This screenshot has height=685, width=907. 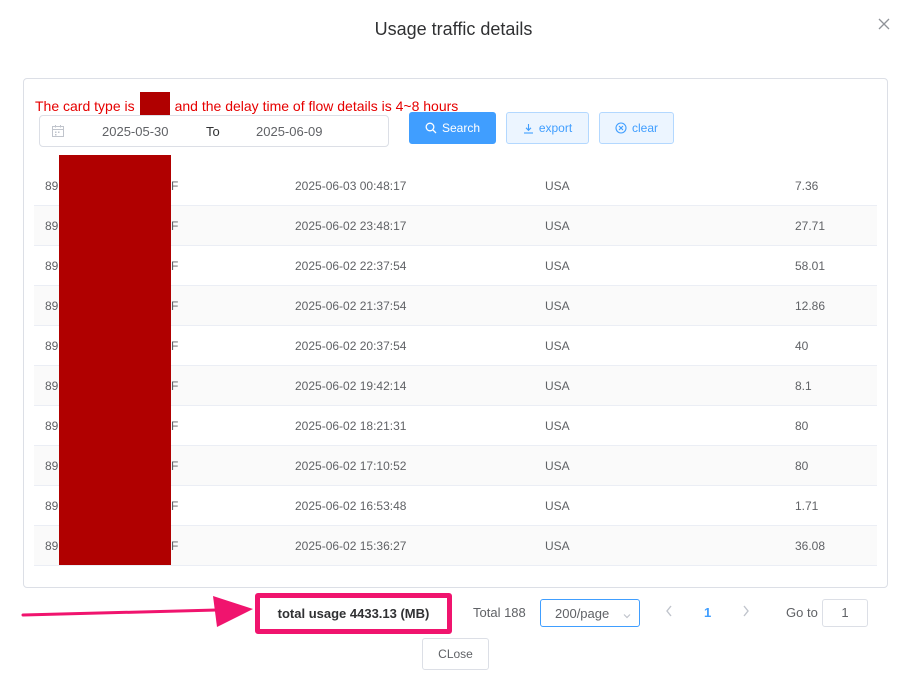 I want to click on usage-time: 2025-06-02 17:10:52, so click(x=351, y=466).